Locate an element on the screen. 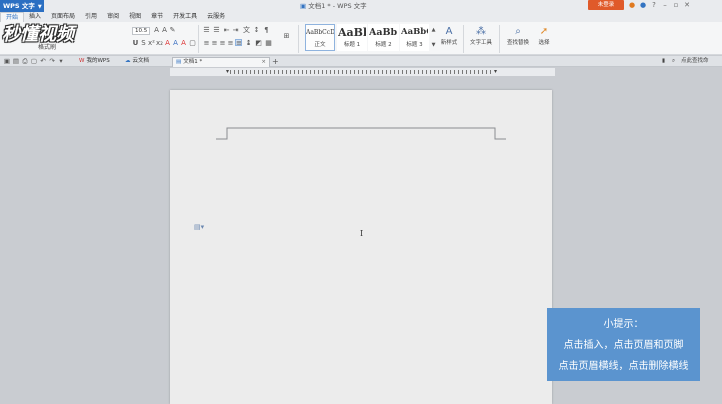 This screenshot has height=404, width=722. align-right-icon: ≡ is located at coordinates (222, 43).